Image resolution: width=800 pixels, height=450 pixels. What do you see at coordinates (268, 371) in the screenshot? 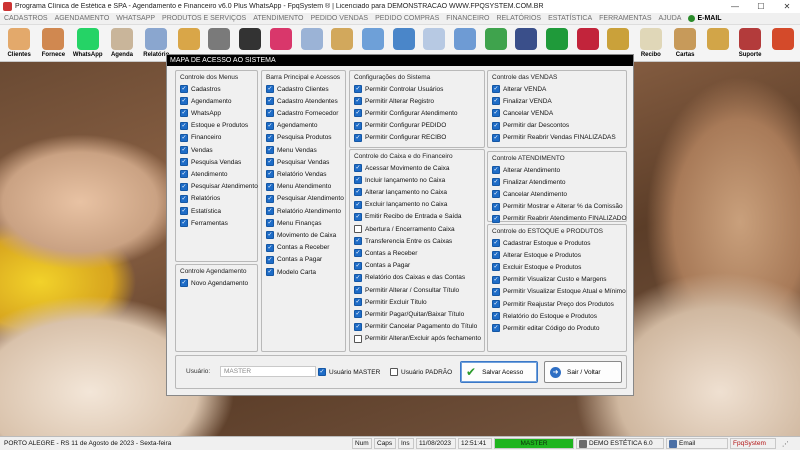
I see `usuario-field: MASTER` at bounding box center [268, 371].